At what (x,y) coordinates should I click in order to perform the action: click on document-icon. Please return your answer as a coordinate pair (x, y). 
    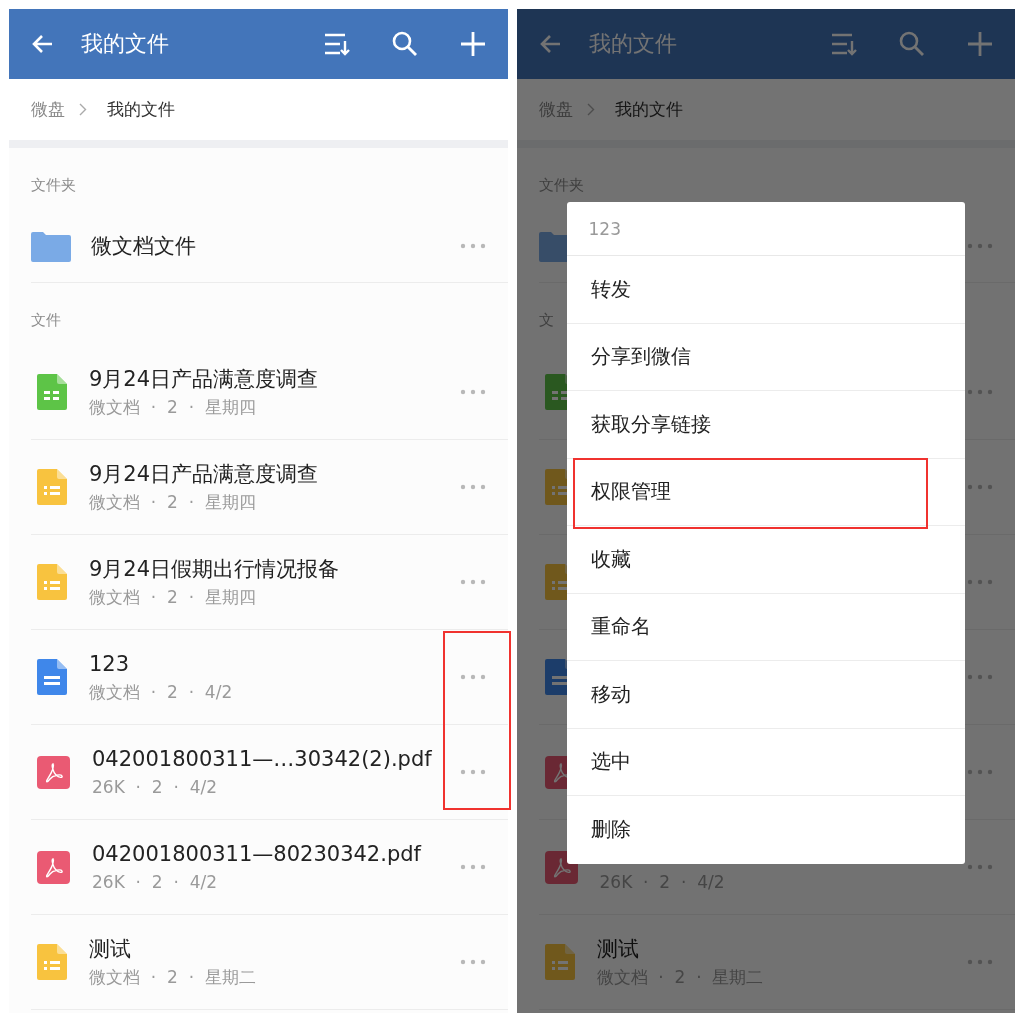
    Looking at the image, I should click on (52, 677).